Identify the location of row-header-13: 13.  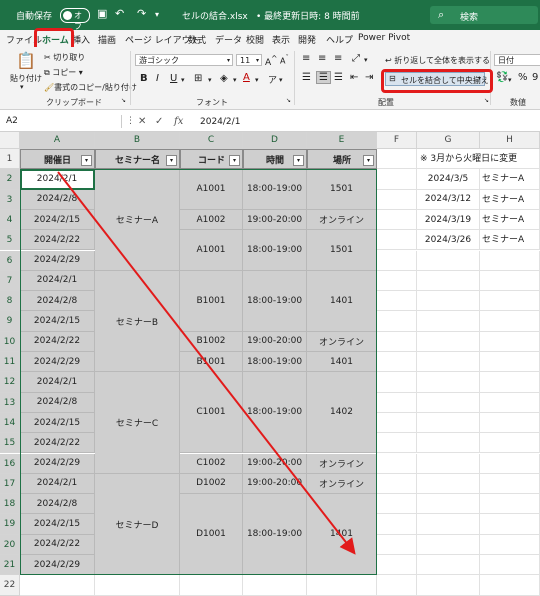
(10, 402).